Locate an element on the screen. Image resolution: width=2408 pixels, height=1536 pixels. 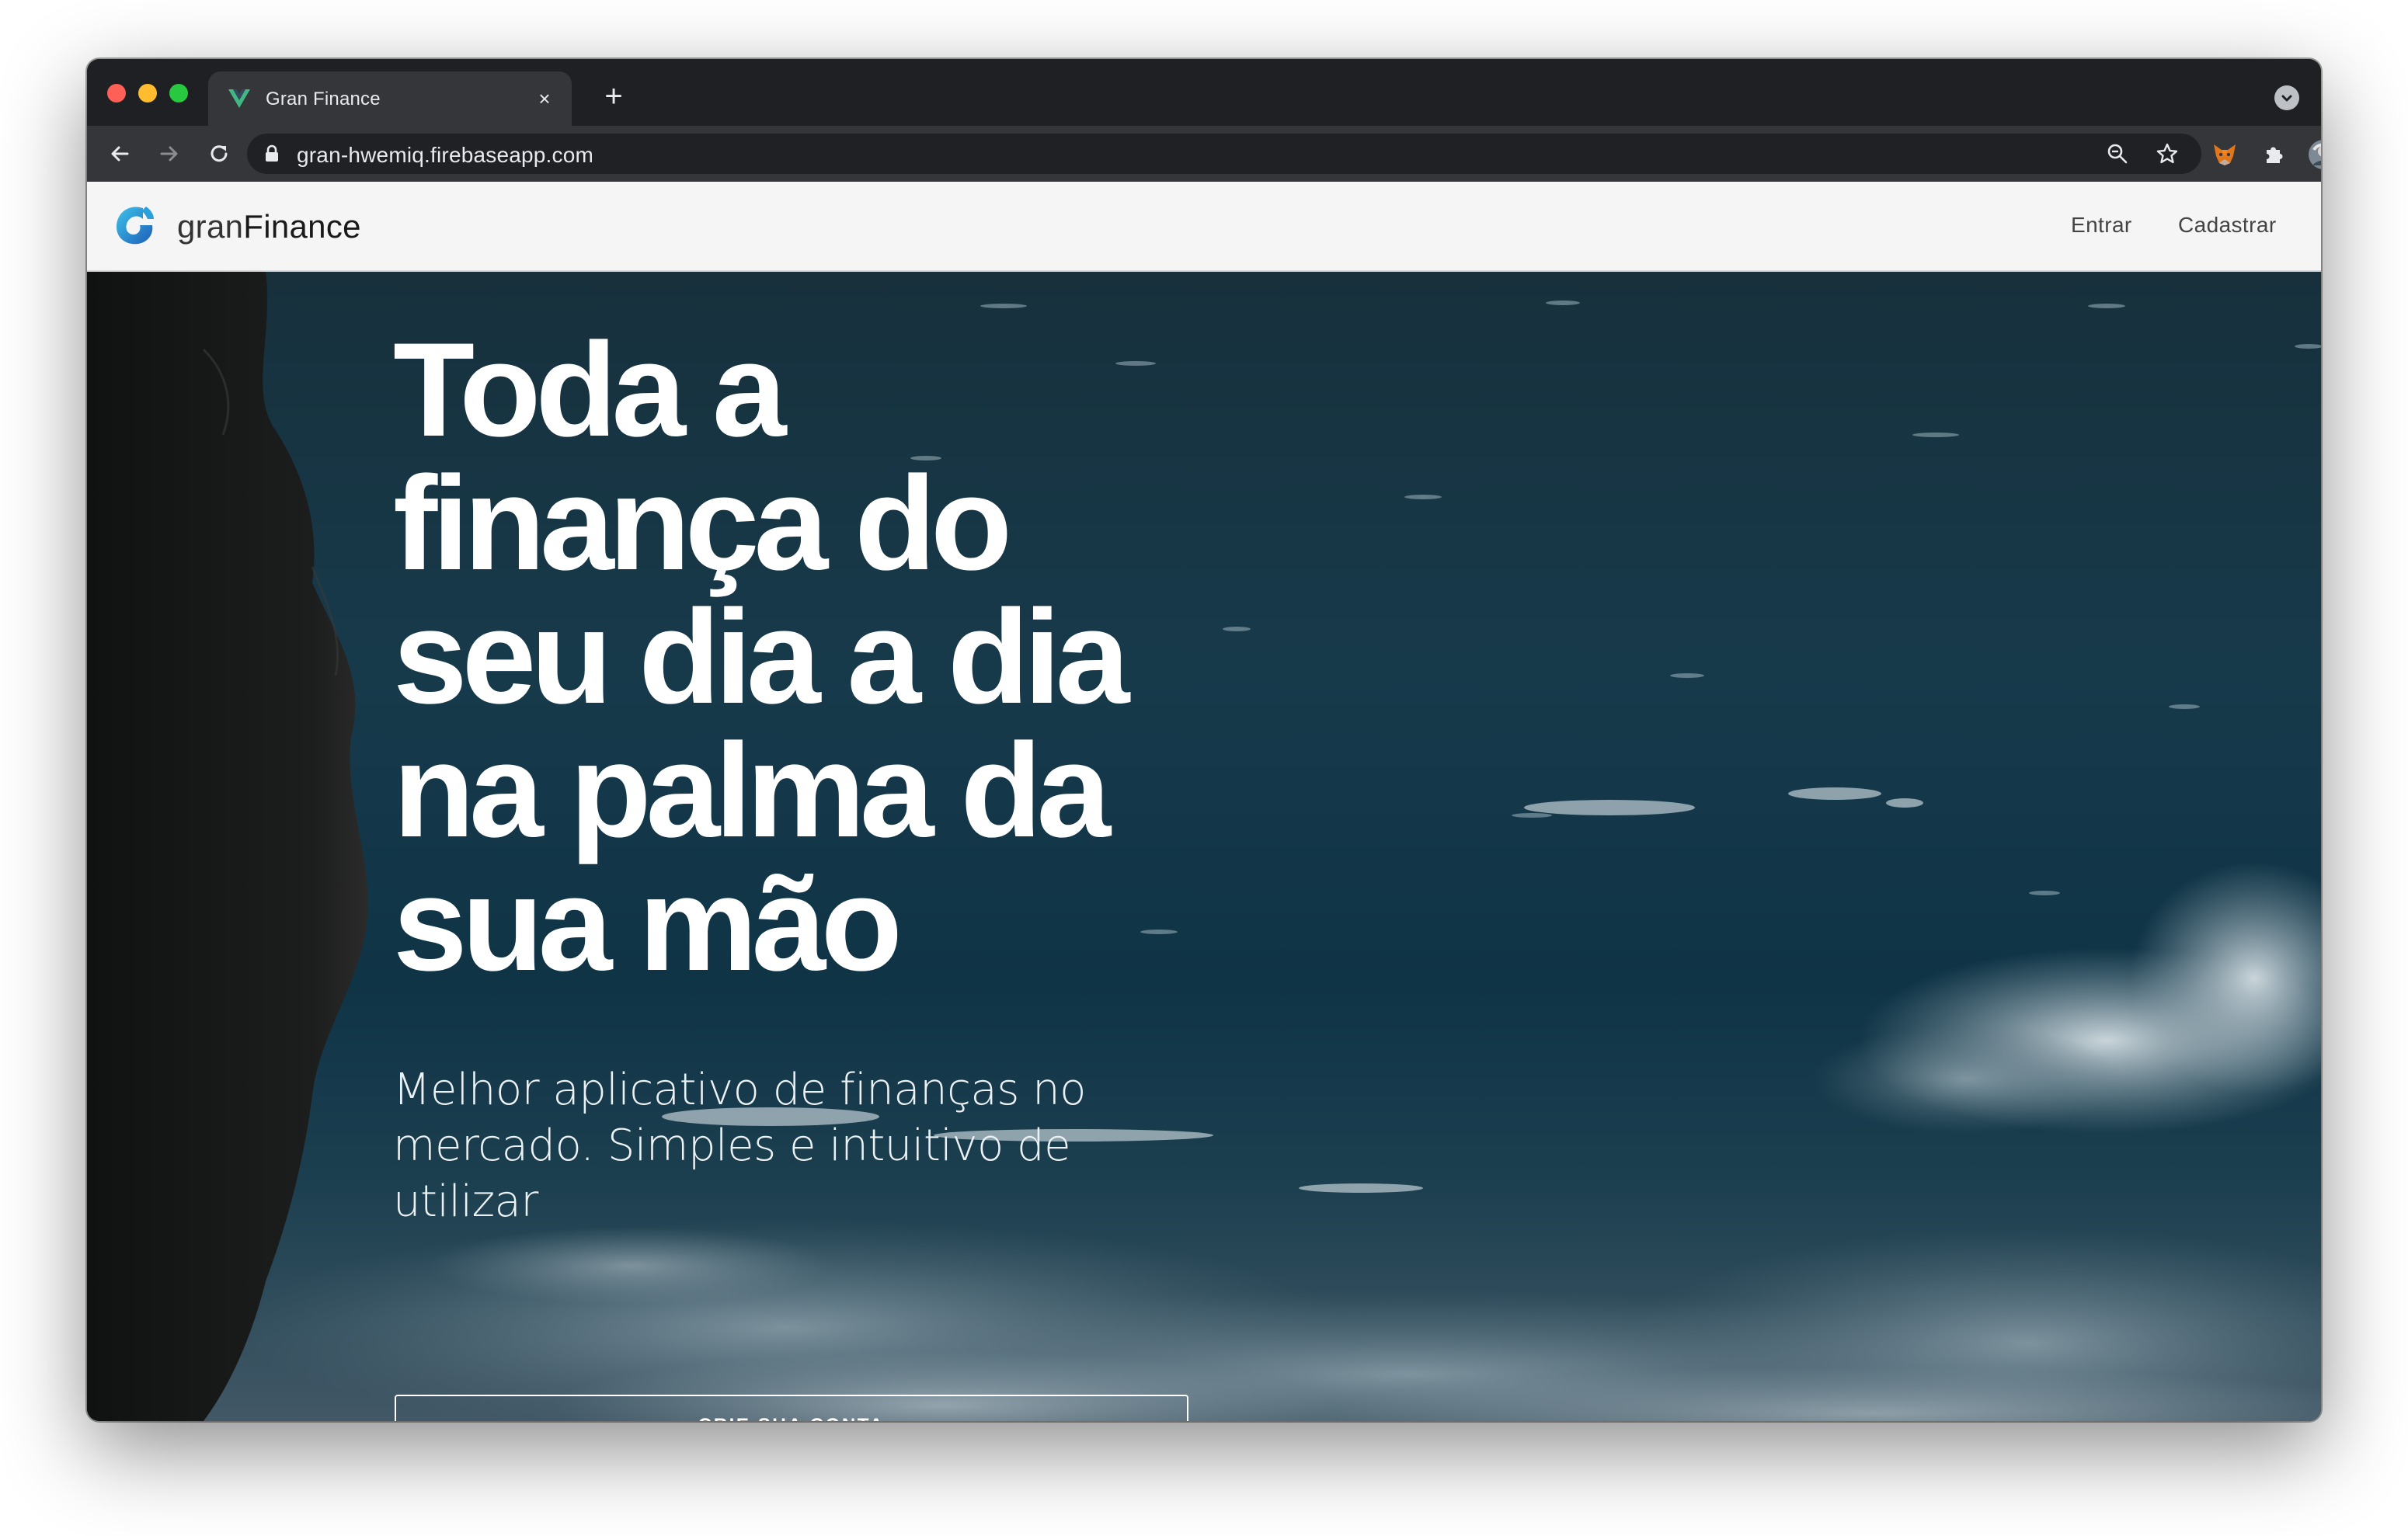
hero-headline-line: finança do is located at coordinates (702, 523).